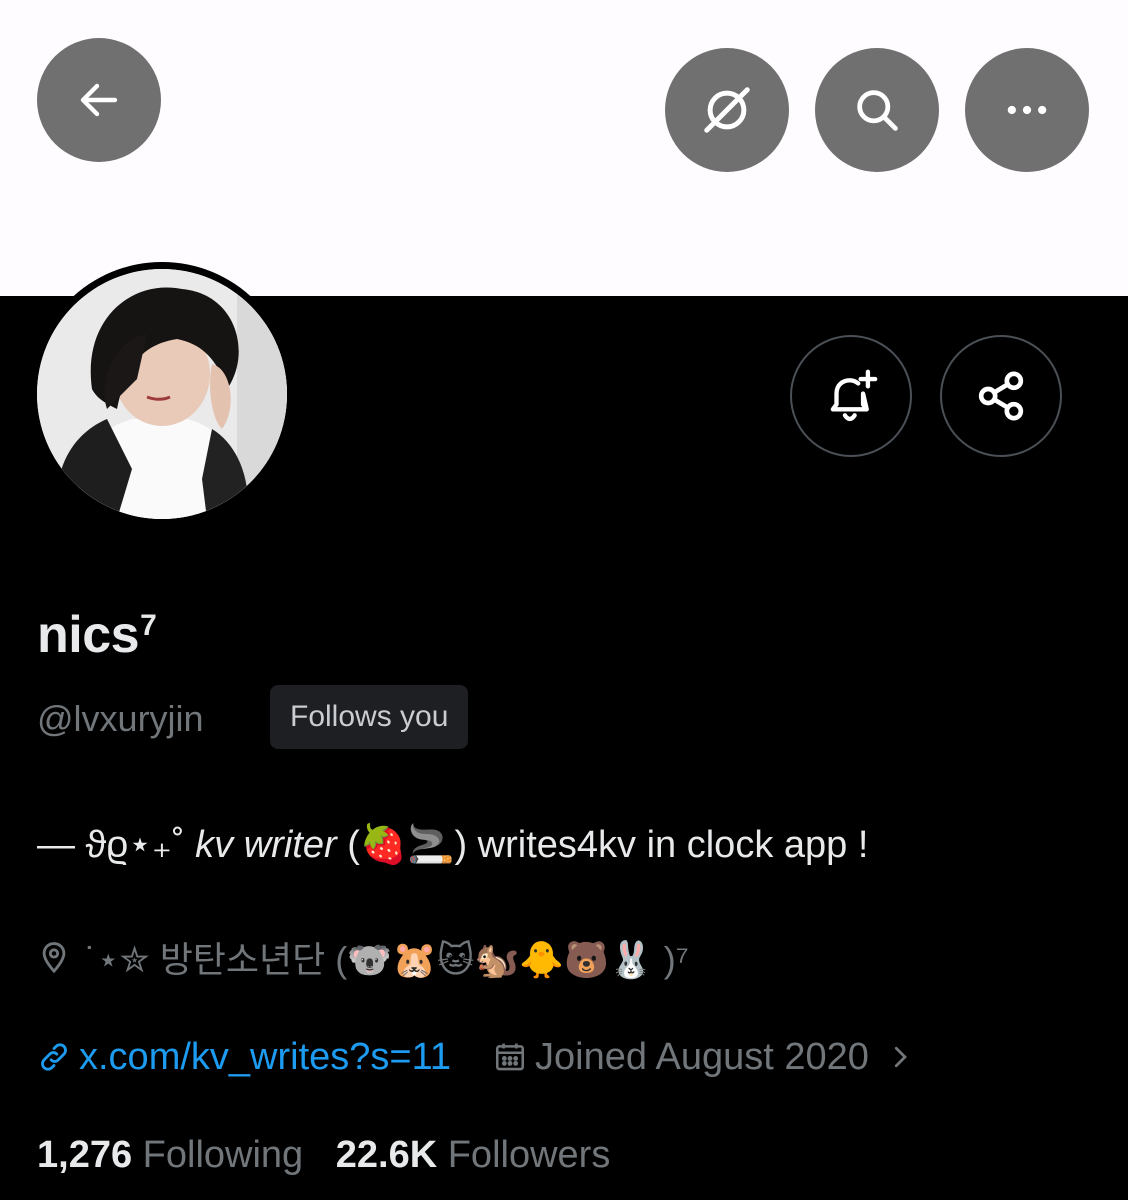 The height and width of the screenshot is (1200, 1128). I want to click on display-name-superscript: 7, so click(148, 625).